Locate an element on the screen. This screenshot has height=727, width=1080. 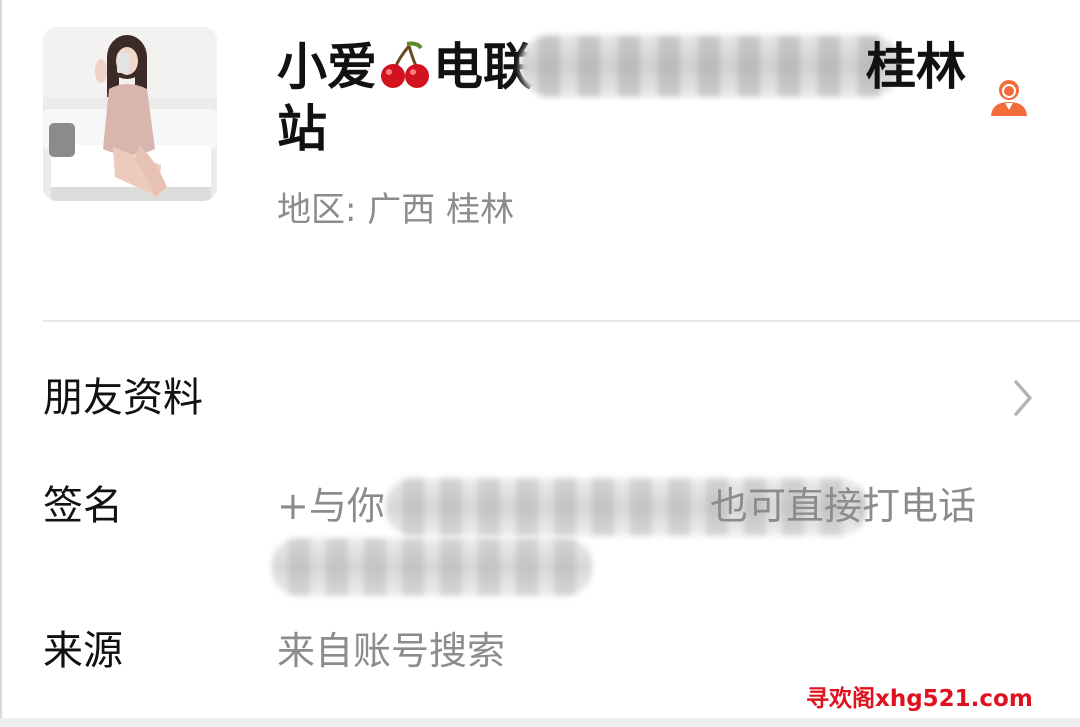
window-edge is located at coordinates (1, 363).